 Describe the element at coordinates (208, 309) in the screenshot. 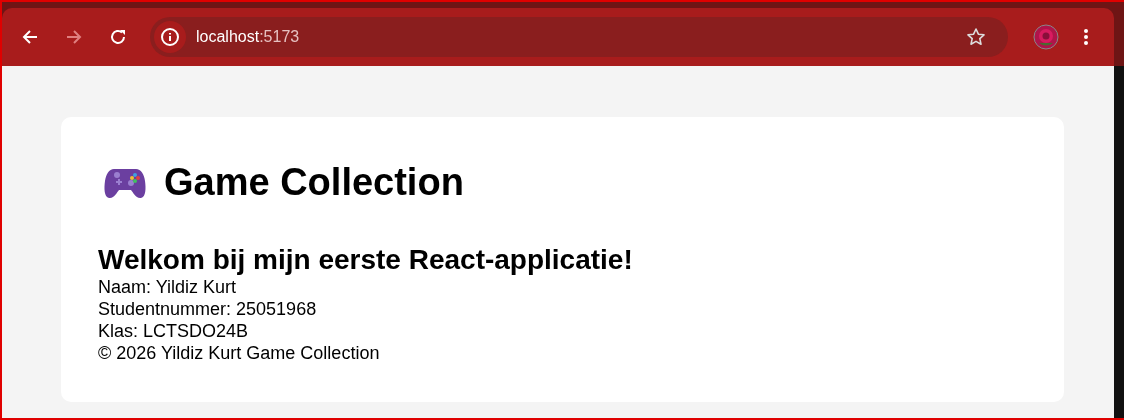

I see `info-text: Studentnummer: 25051968` at that location.